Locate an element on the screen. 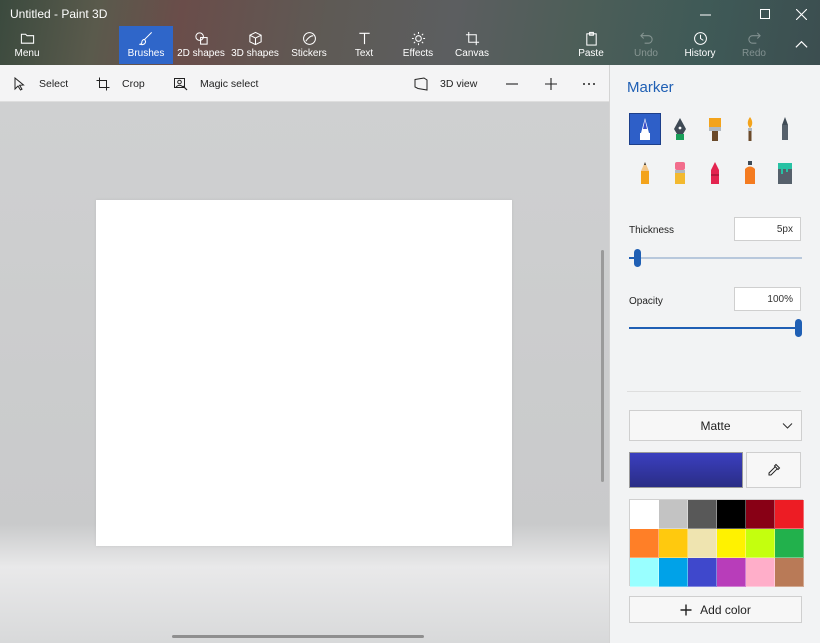 Image resolution: width=820 pixels, height=643 pixels. menu-label: Menu is located at coordinates (26, 53).